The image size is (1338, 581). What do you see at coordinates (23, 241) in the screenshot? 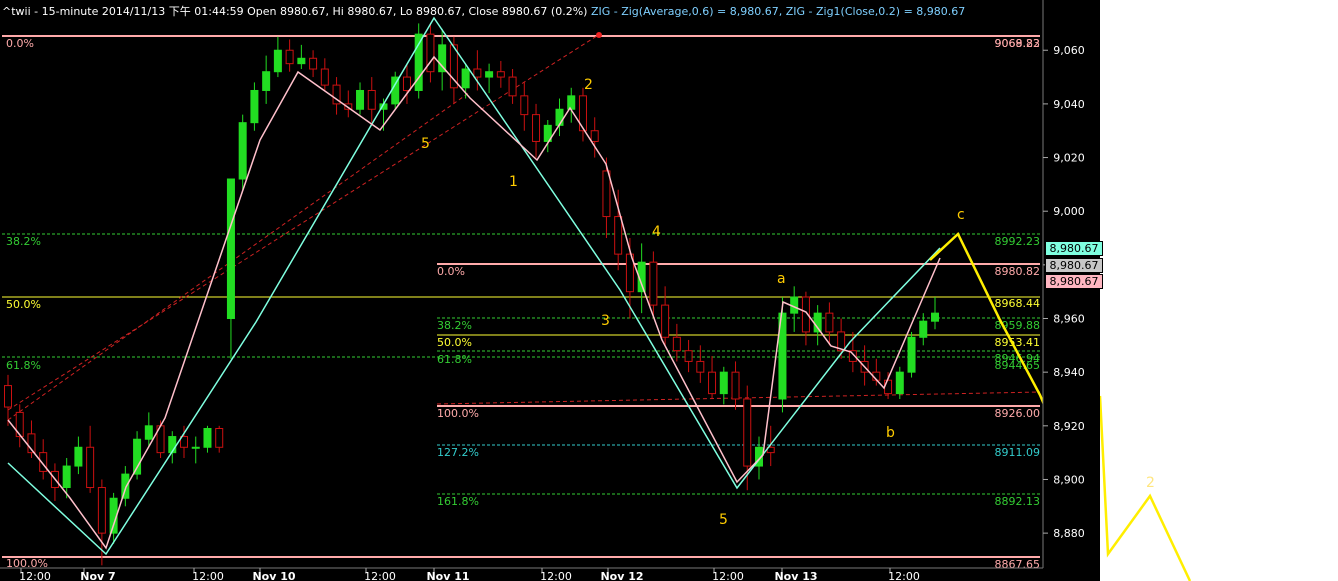
I see `fib-left-pct-382: 38.2%` at bounding box center [23, 241].